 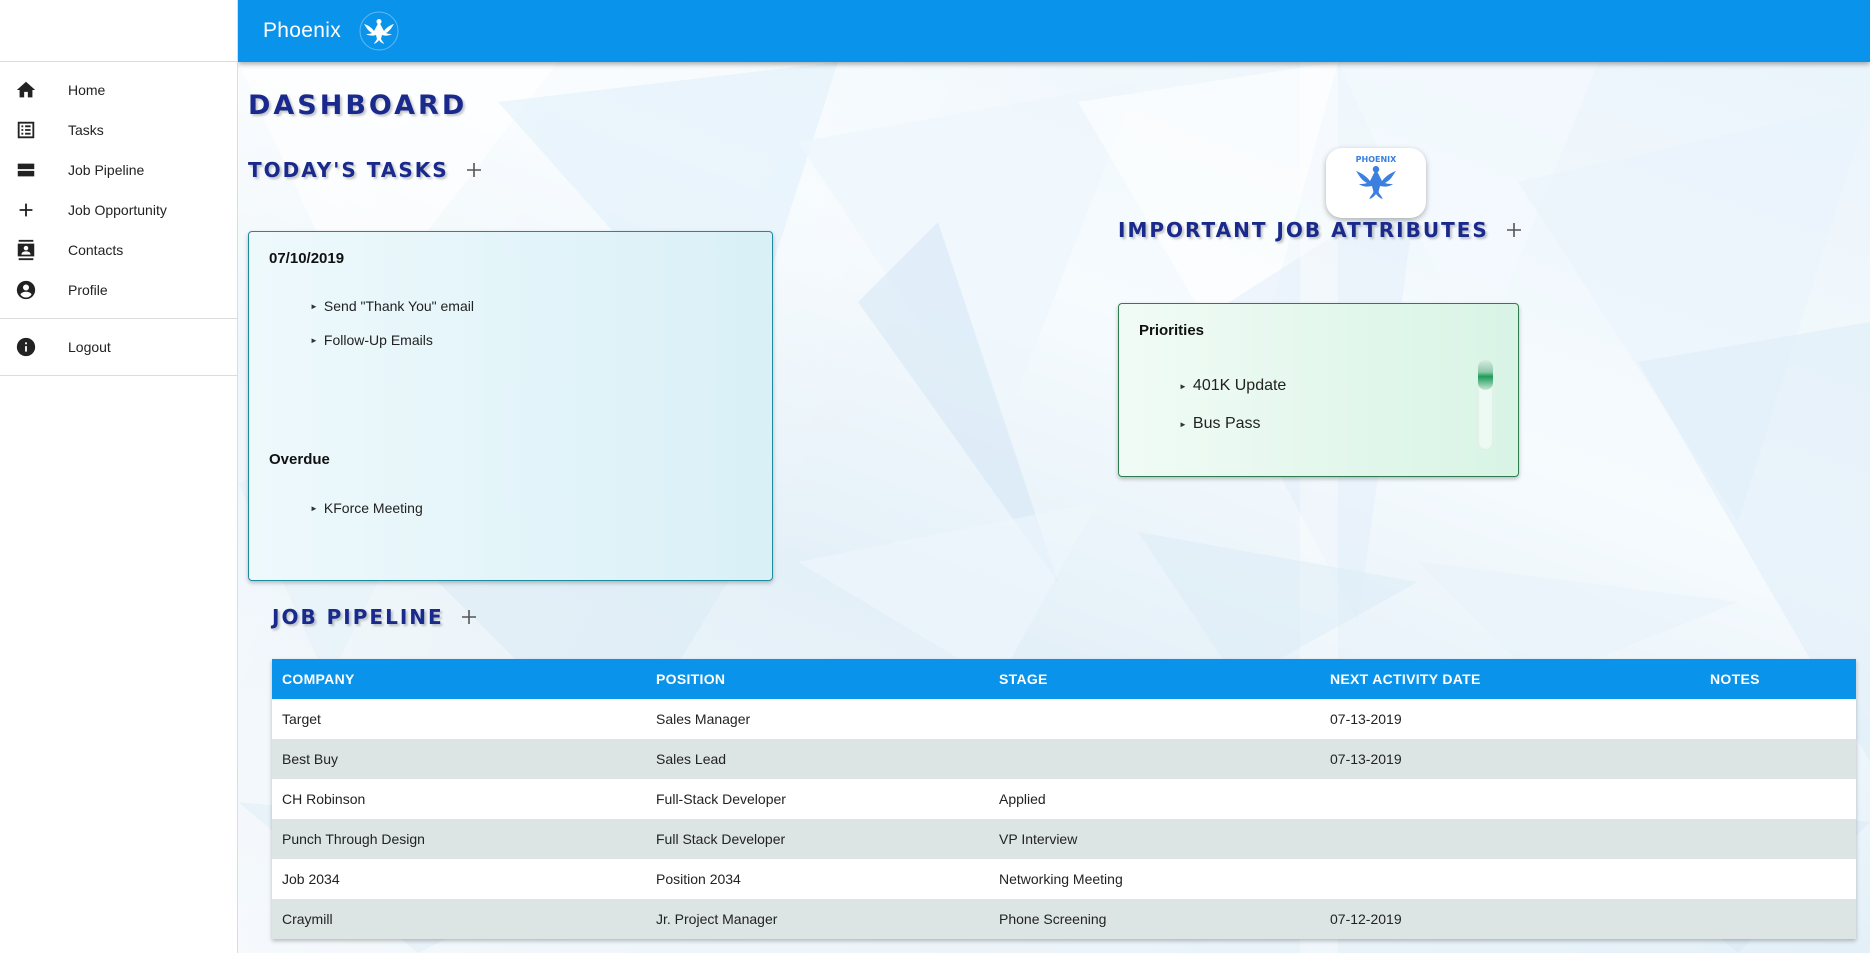 What do you see at coordinates (118, 31) in the screenshot?
I see `sidebar-header` at bounding box center [118, 31].